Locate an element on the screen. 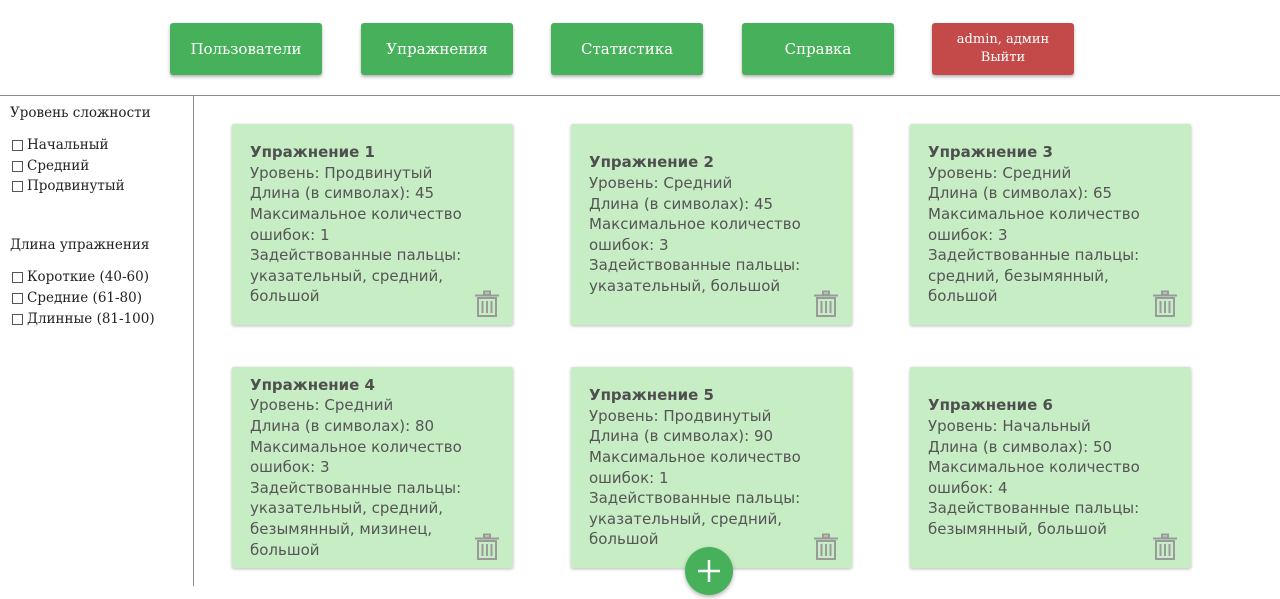 This screenshot has width=1280, height=599. current-user-label: admin, админ is located at coordinates (1003, 39).